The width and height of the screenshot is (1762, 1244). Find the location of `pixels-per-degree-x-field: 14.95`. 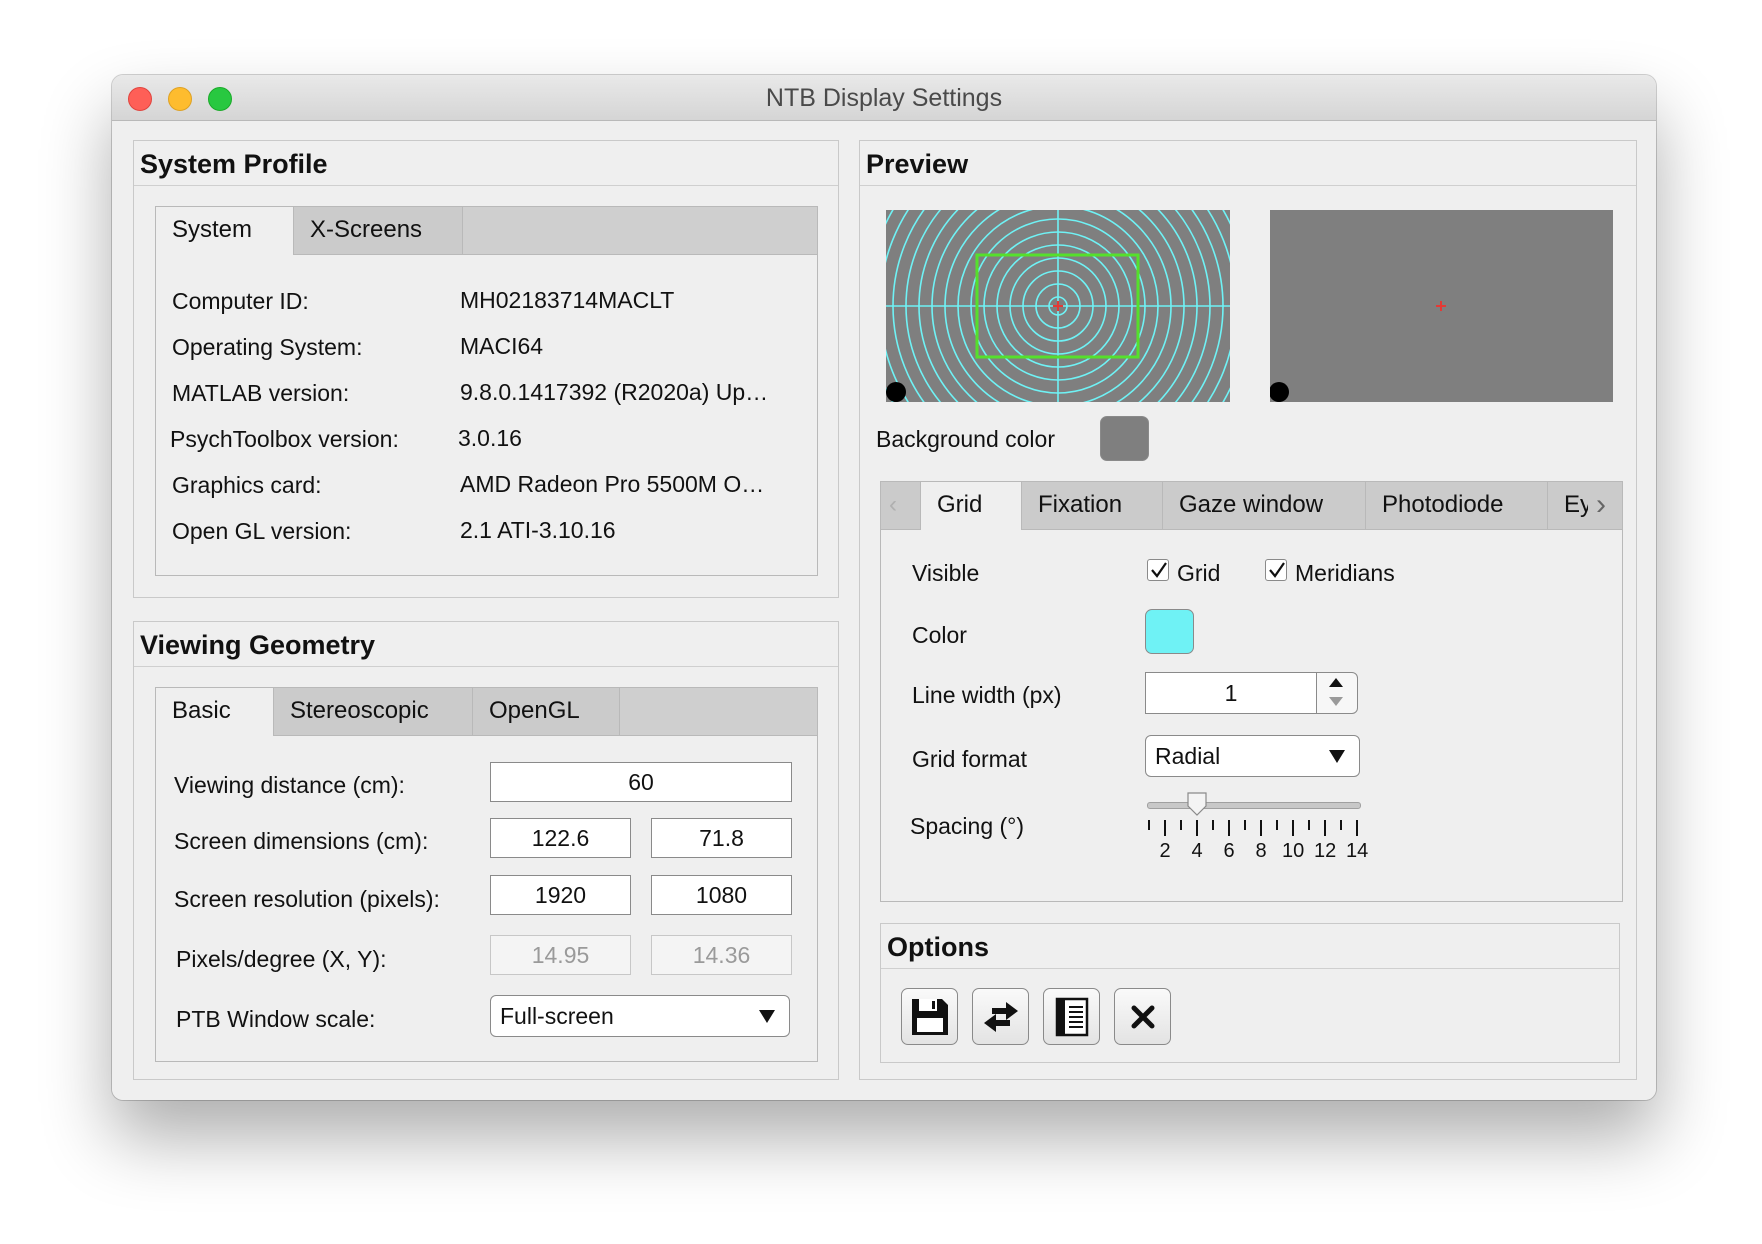

pixels-per-degree-x-field: 14.95 is located at coordinates (560, 955).